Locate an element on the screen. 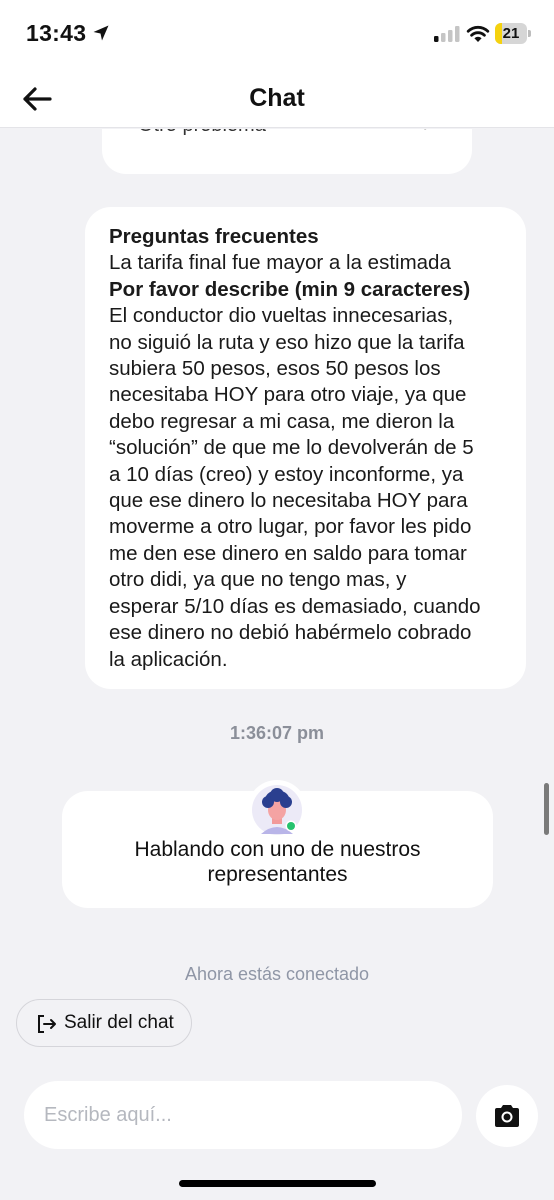 This screenshot has width=554, height=1200. message-line: a 10 días (creo) y estoy inconforme, ya is located at coordinates (286, 474).